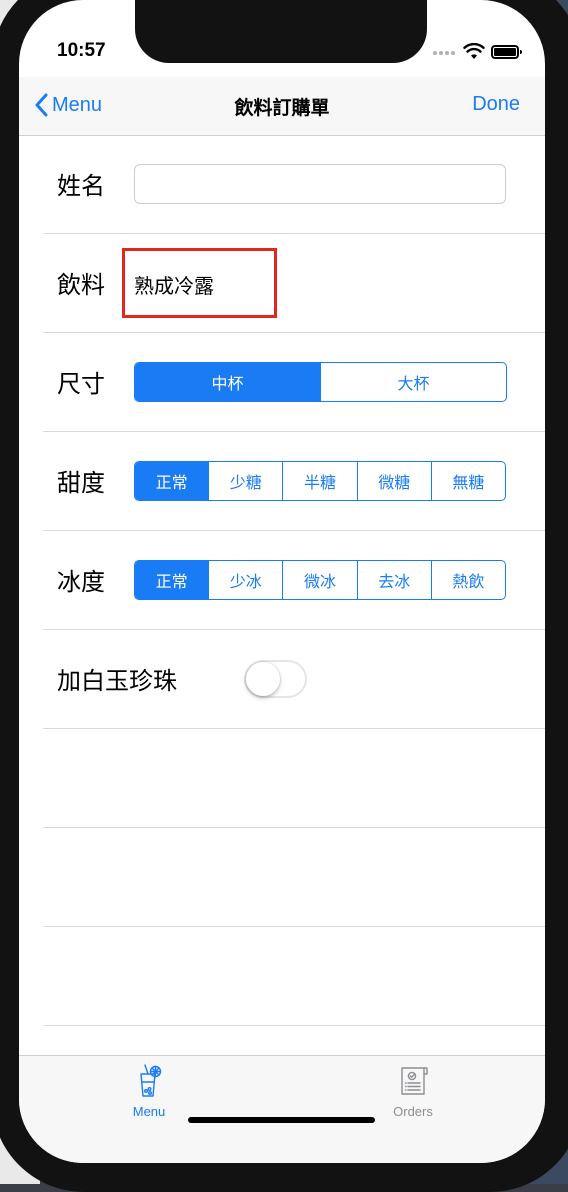 The image size is (568, 1192). I want to click on order-receipt-icon, so click(414, 1081).